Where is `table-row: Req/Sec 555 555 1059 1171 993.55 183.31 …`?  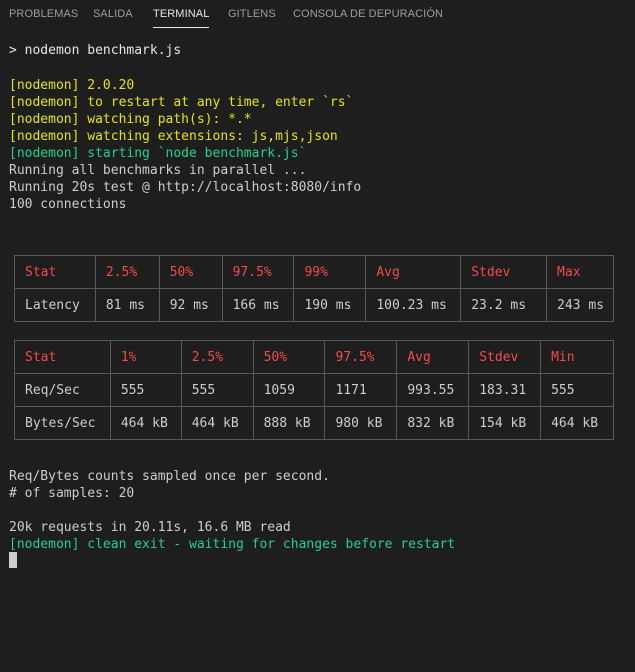 table-row: Req/Sec 555 555 1059 1171 993.55 183.31 … is located at coordinates (314, 390).